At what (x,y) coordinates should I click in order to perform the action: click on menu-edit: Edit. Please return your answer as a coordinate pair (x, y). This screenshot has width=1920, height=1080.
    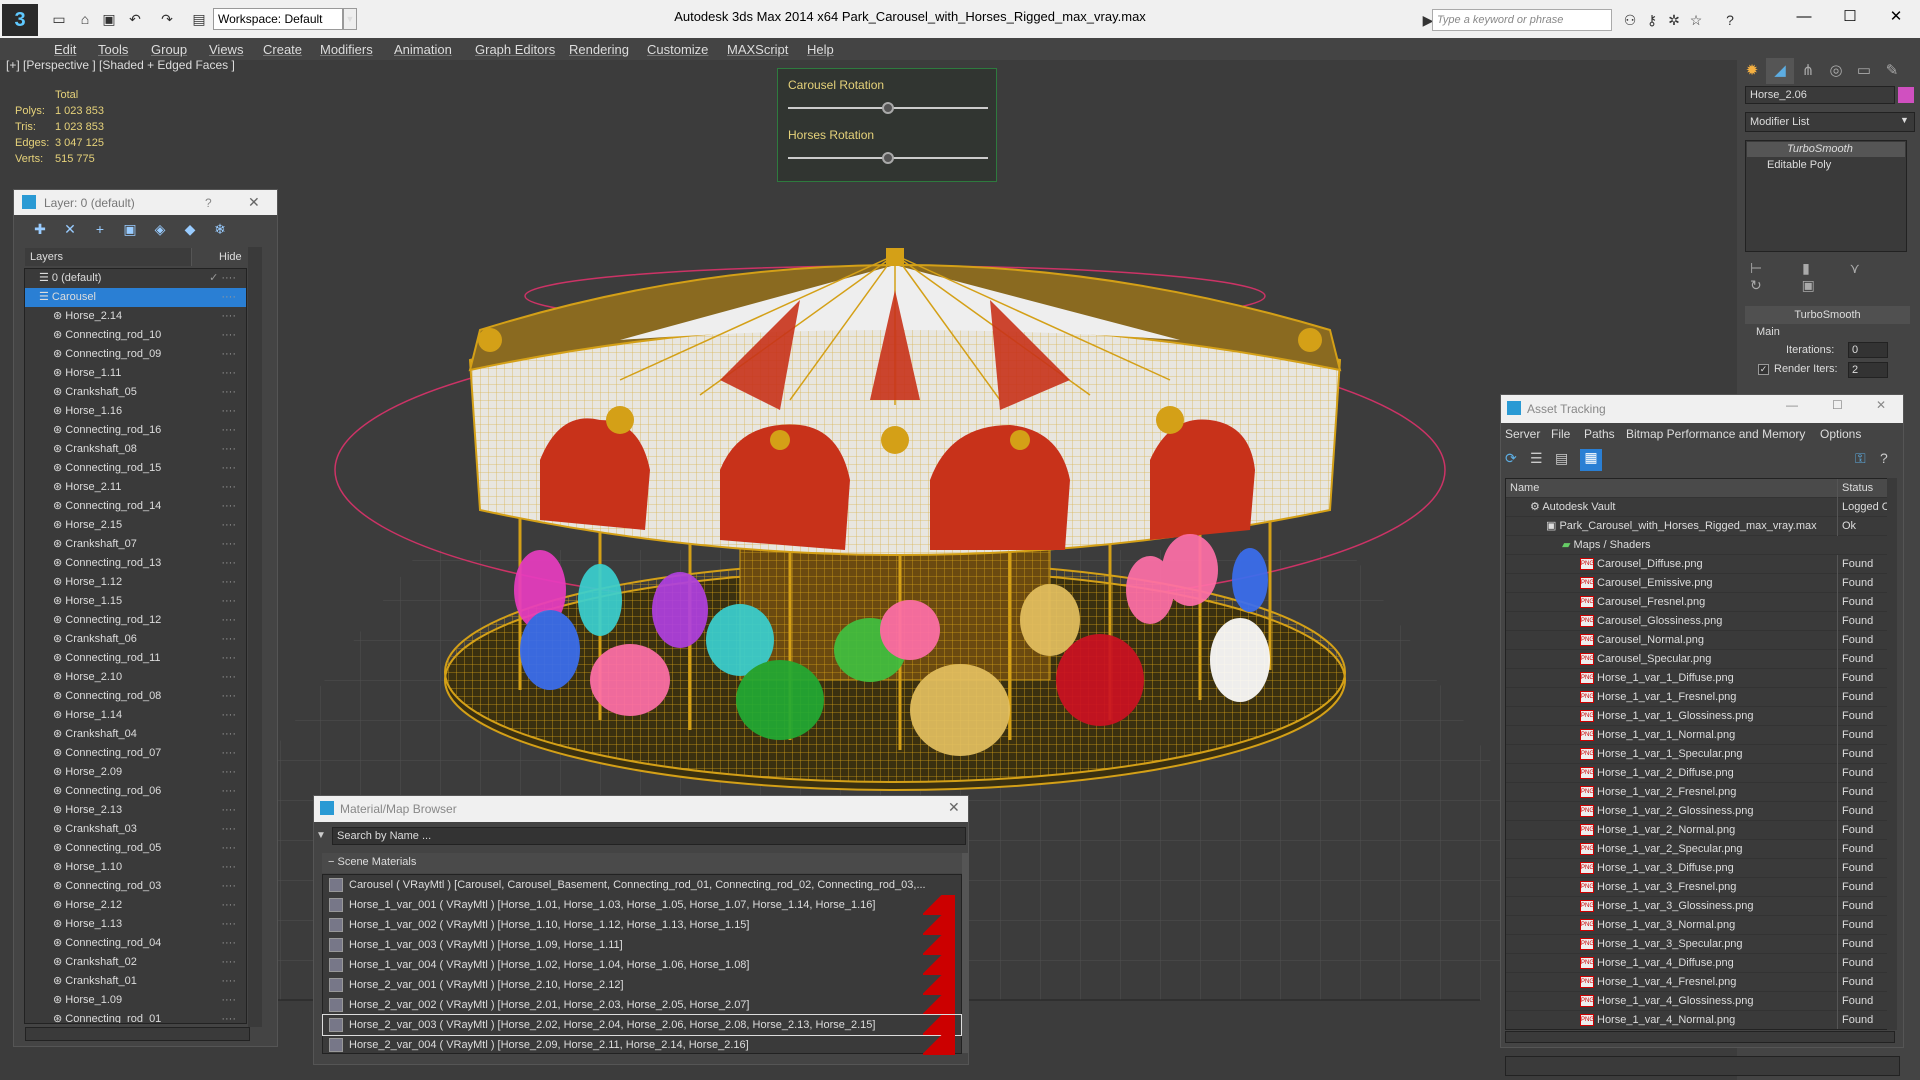
    Looking at the image, I should click on (65, 49).